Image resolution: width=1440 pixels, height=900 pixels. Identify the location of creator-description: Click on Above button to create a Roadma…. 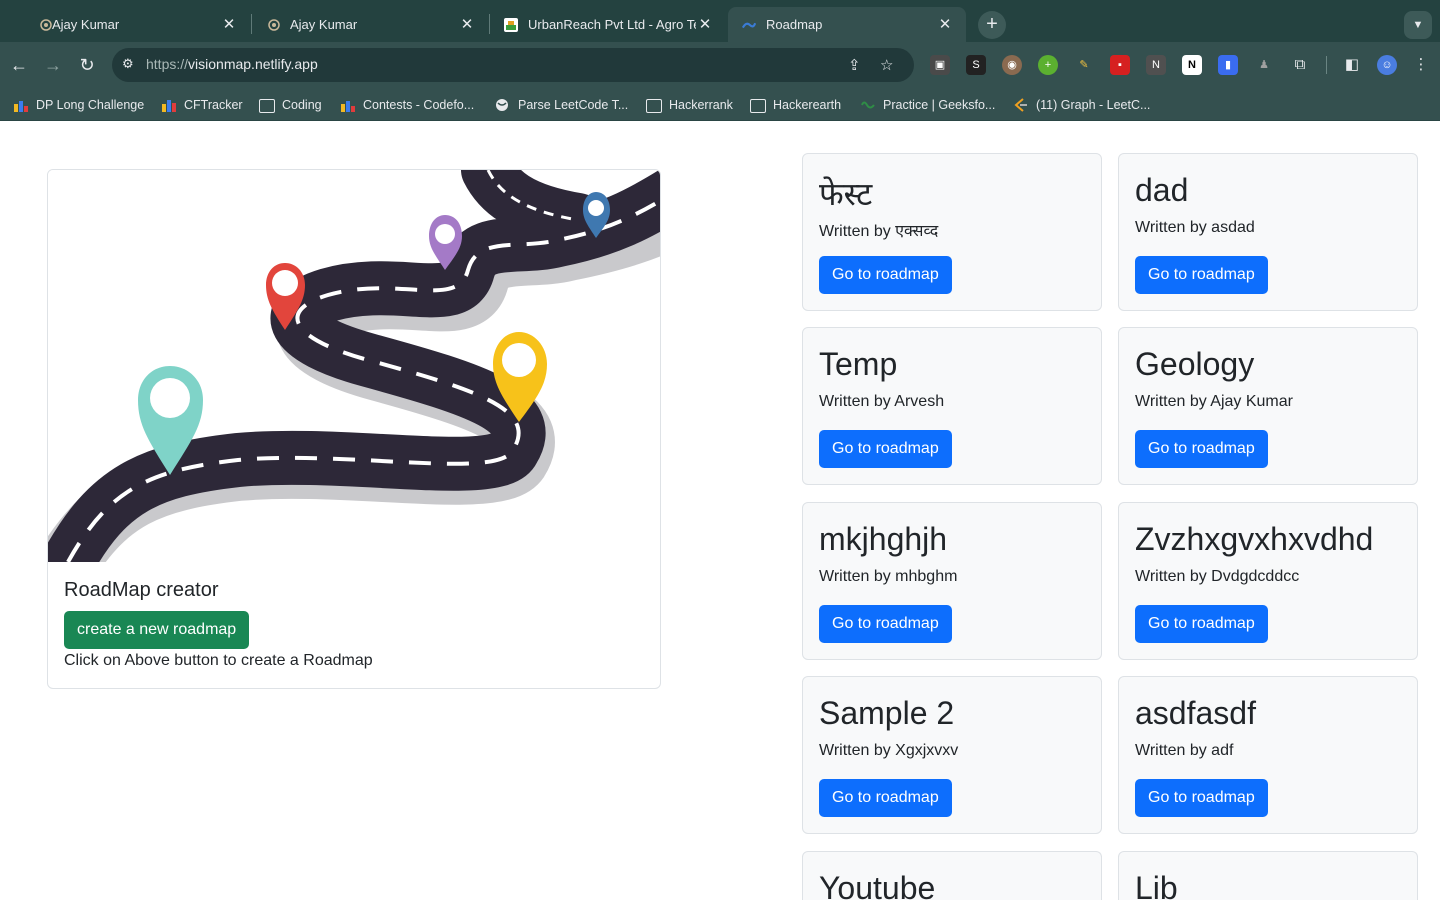
(218, 660).